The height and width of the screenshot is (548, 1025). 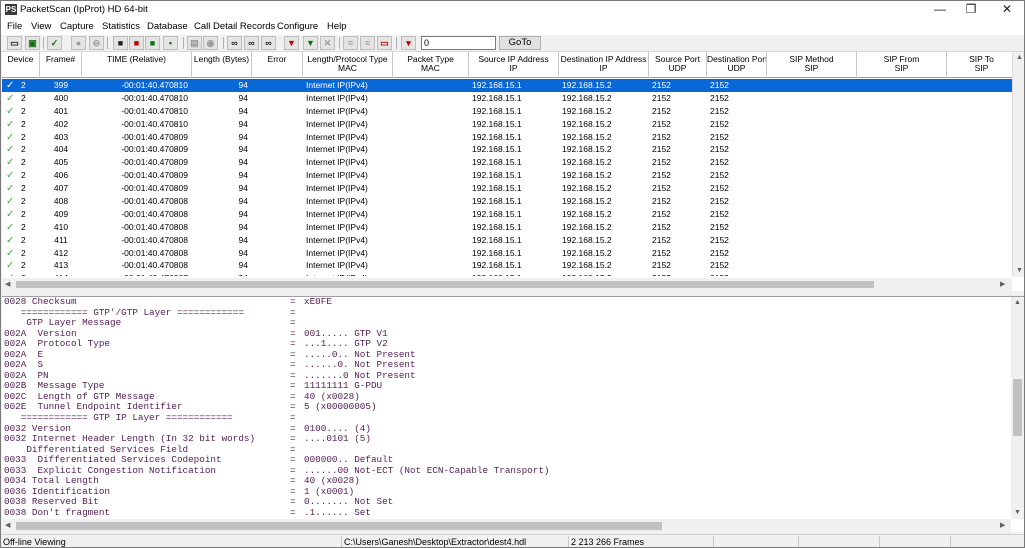 I want to click on maximize-button: ❐, so click(x=971, y=10).